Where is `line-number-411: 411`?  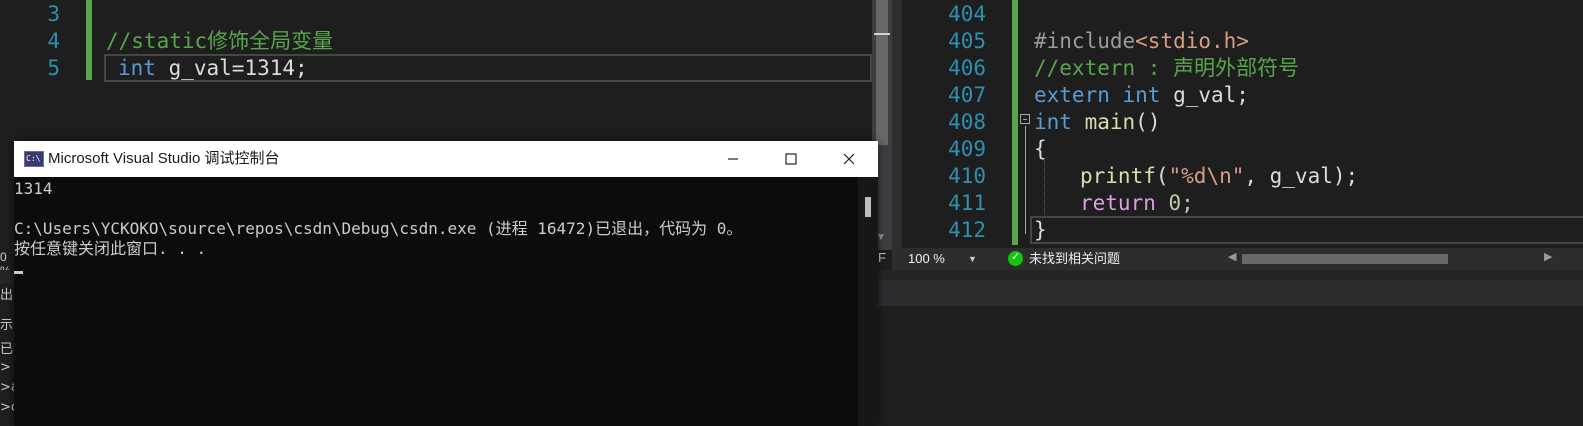 line-number-411: 411 is located at coordinates (967, 203).